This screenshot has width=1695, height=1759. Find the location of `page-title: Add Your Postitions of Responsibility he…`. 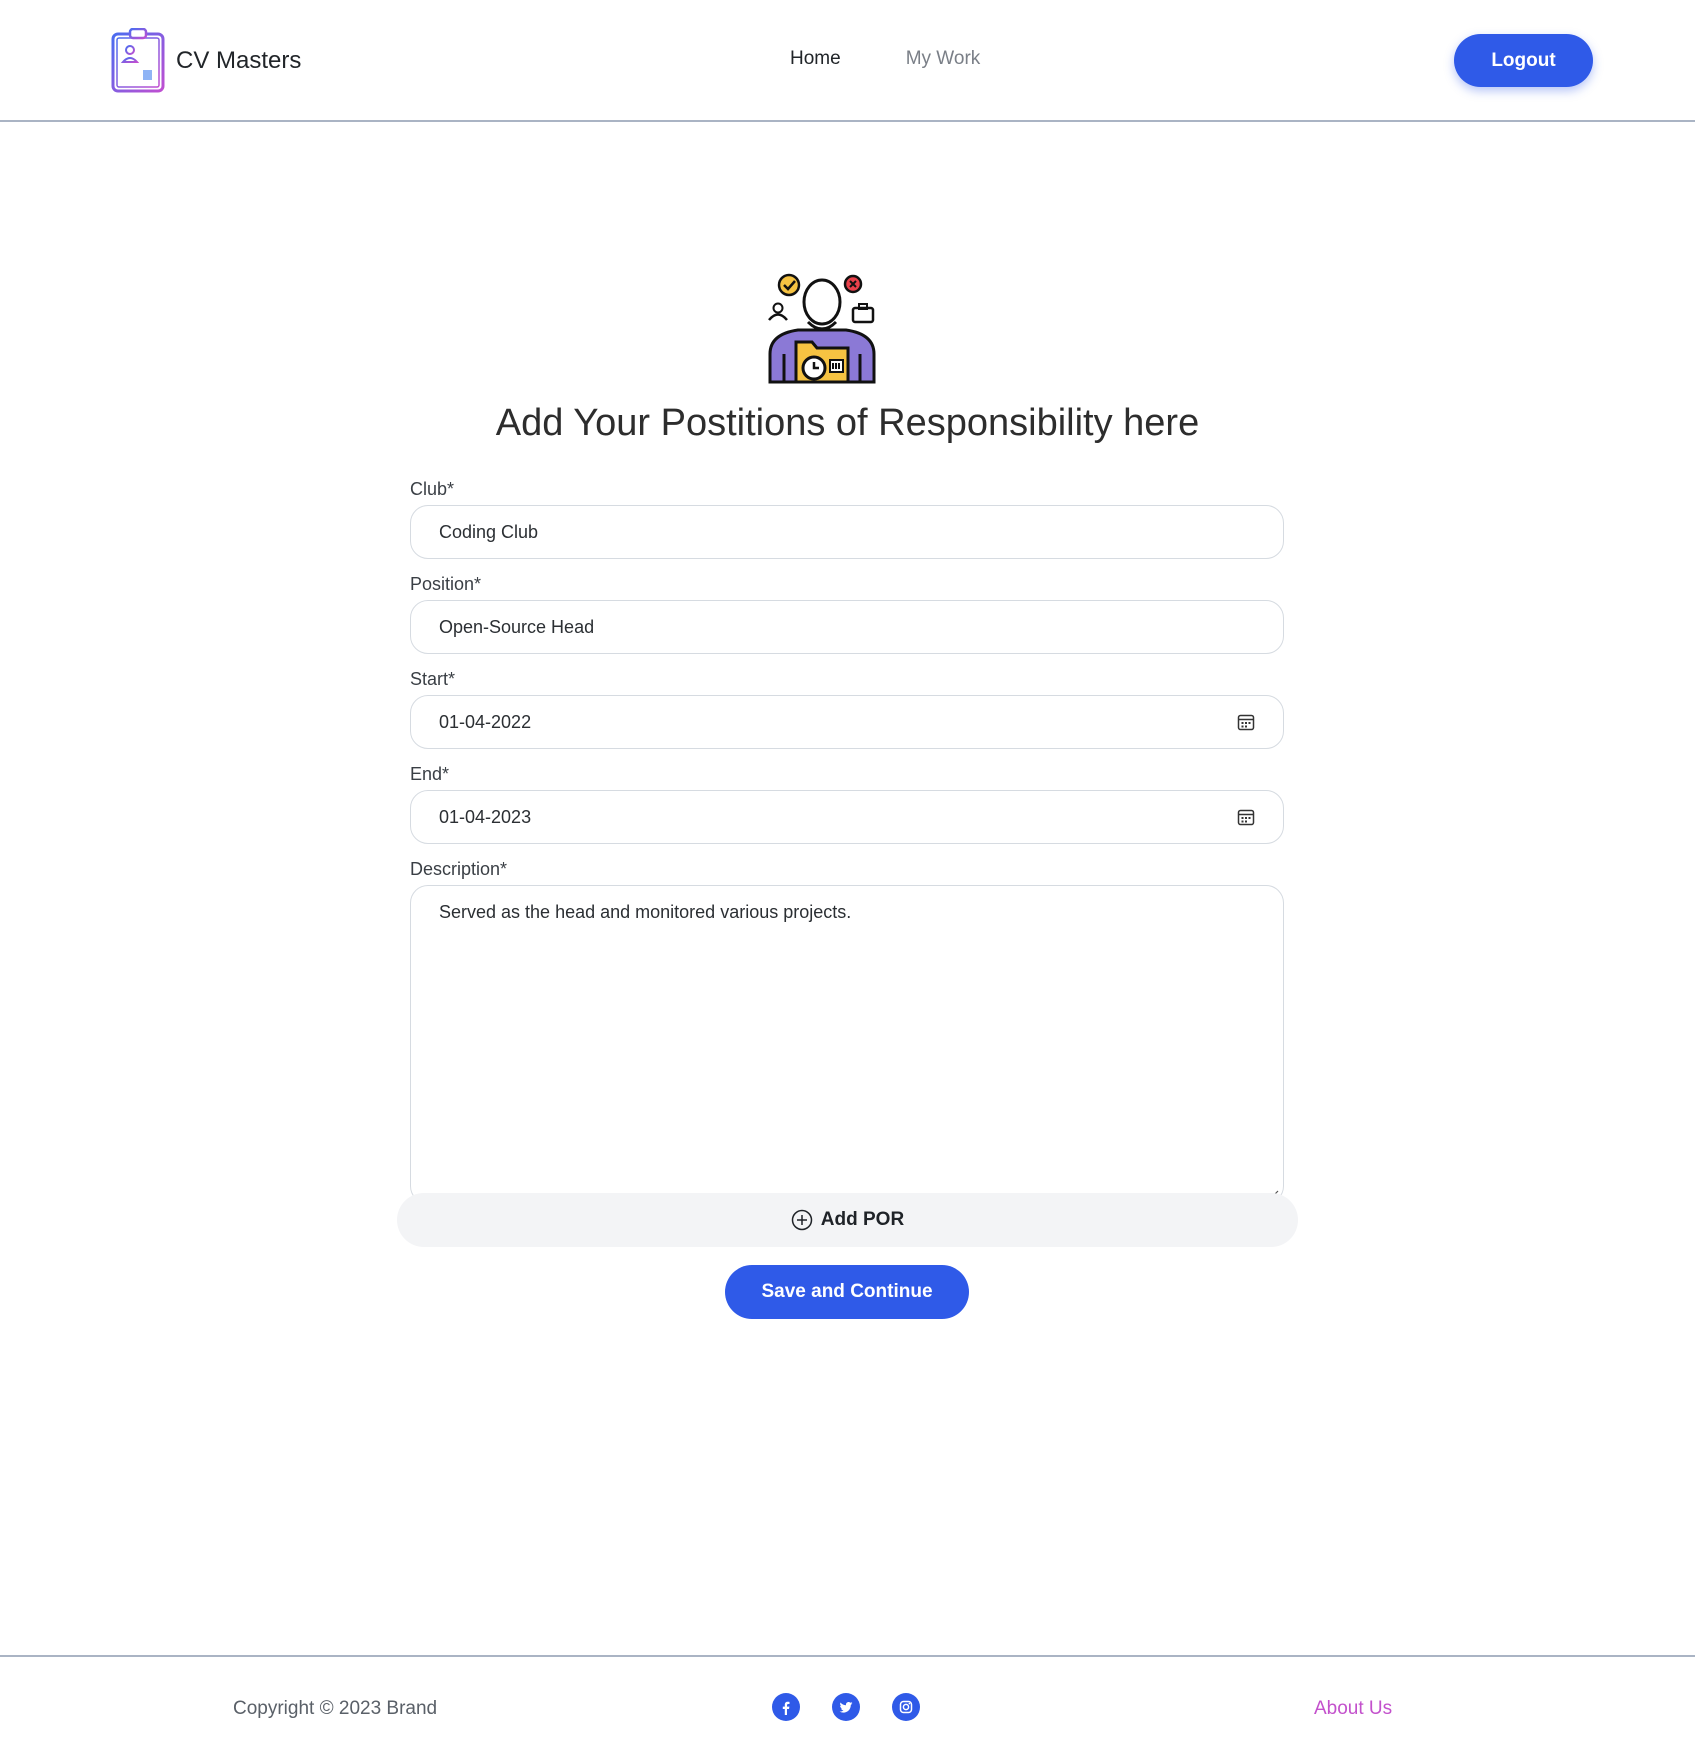

page-title: Add Your Postitions of Responsibility he… is located at coordinates (847, 423).